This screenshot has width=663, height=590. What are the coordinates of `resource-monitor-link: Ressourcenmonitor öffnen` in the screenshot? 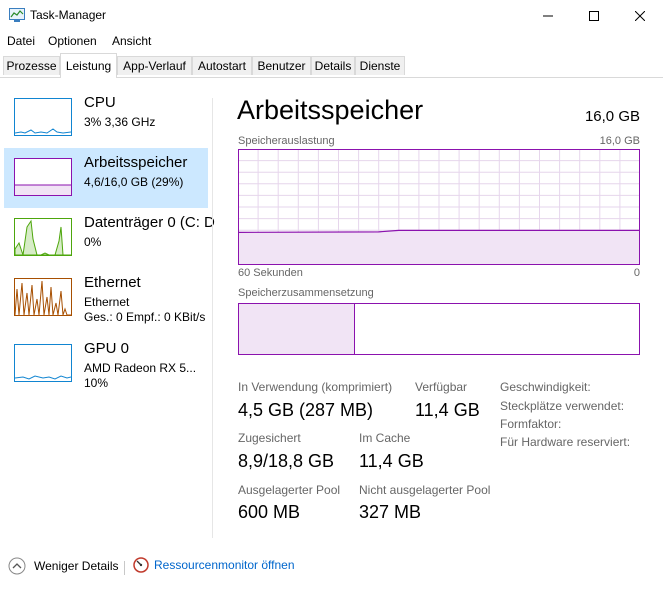 It's located at (214, 565).